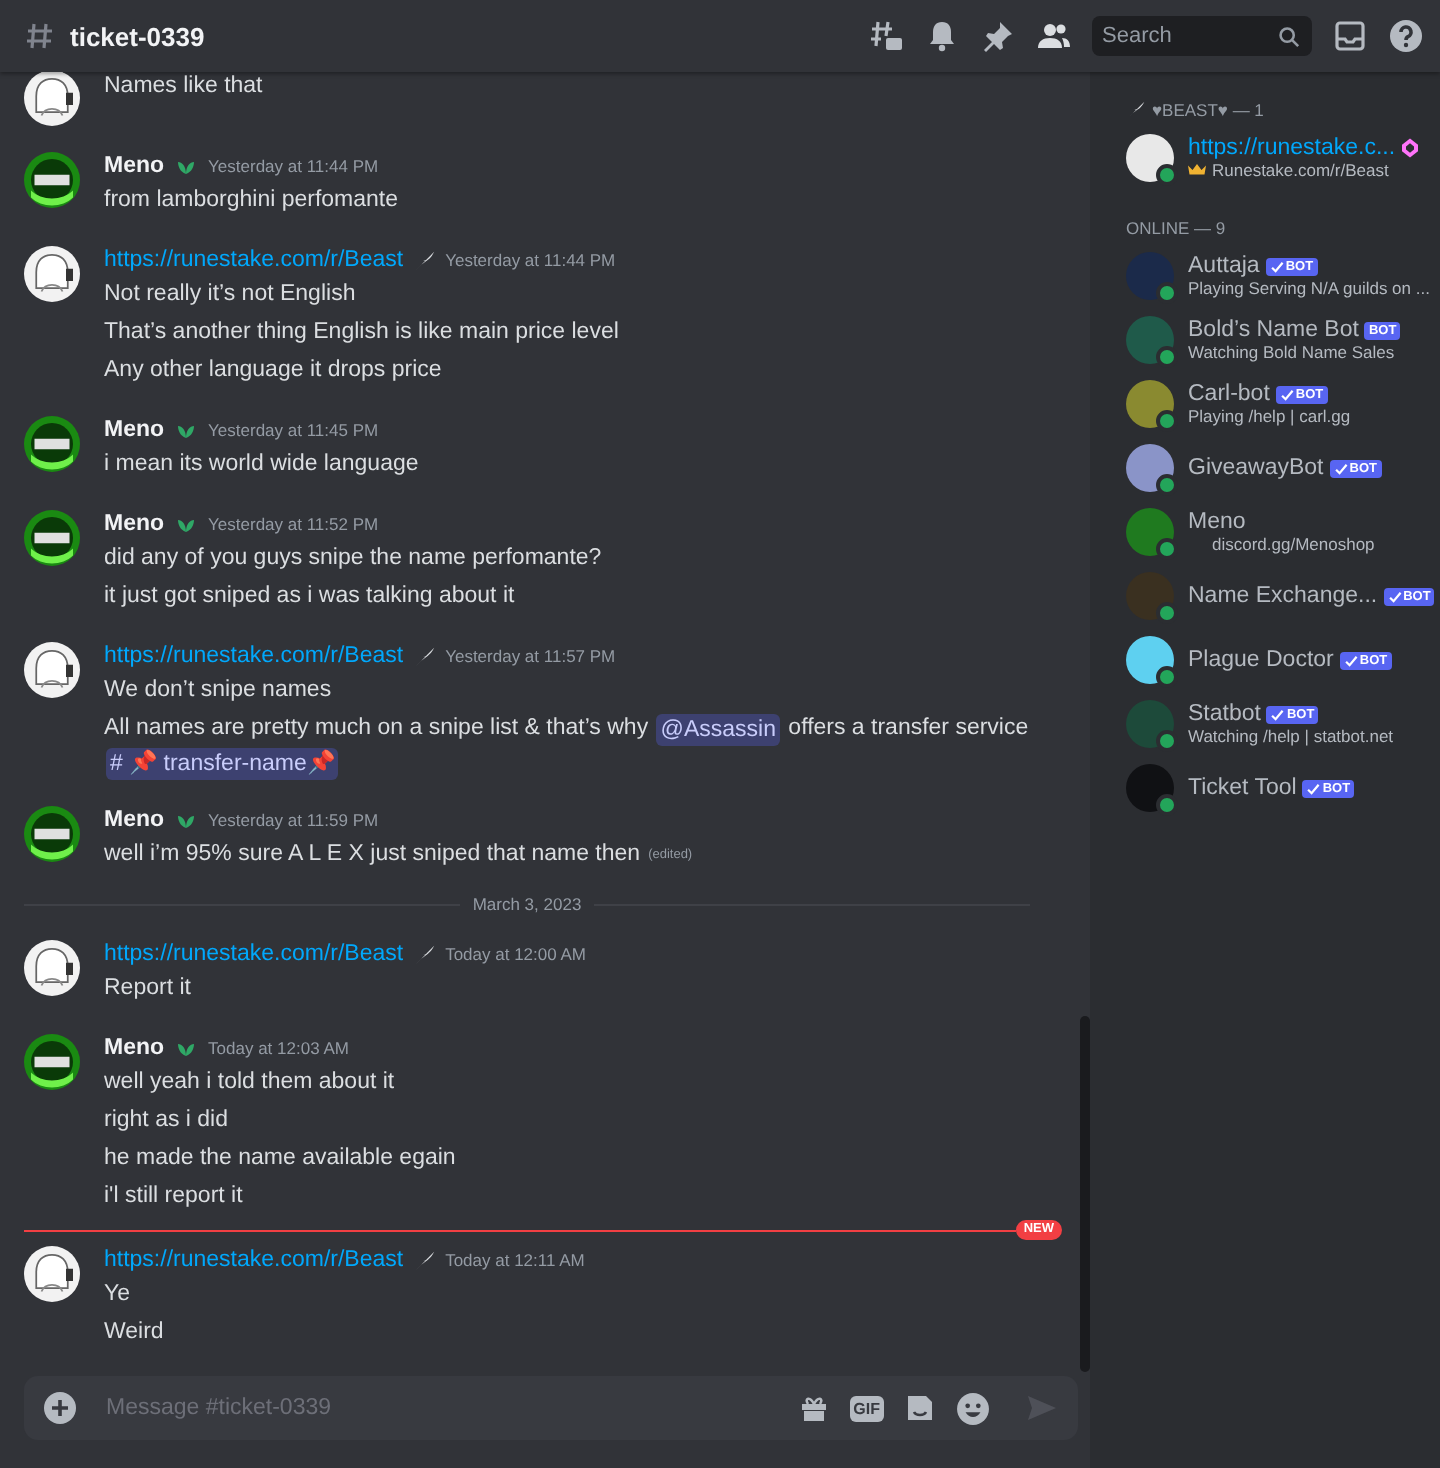  What do you see at coordinates (293, 430) in the screenshot?
I see `timestamp: Yesterday at 11:45 PM` at bounding box center [293, 430].